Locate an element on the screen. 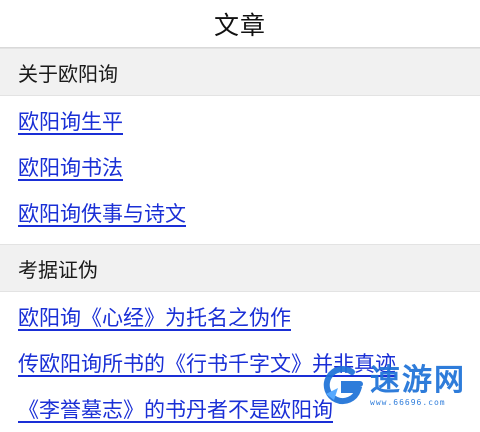  section-header-about: 关于欧阳询 is located at coordinates (240, 72).